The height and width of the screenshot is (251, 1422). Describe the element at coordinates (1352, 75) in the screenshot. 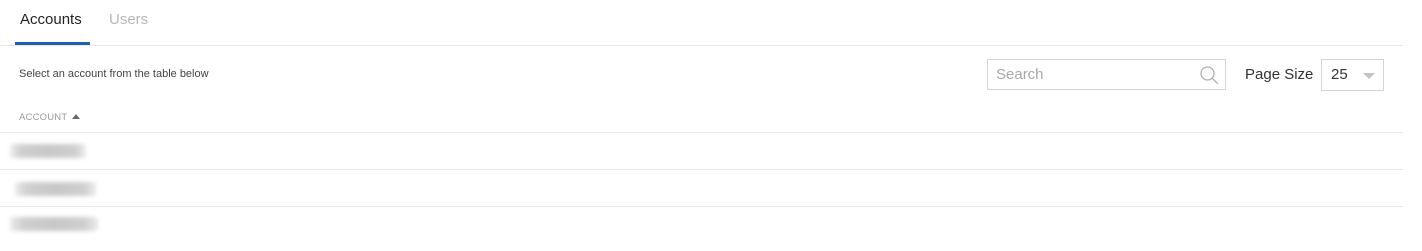

I see `page-size-select: 25` at that location.